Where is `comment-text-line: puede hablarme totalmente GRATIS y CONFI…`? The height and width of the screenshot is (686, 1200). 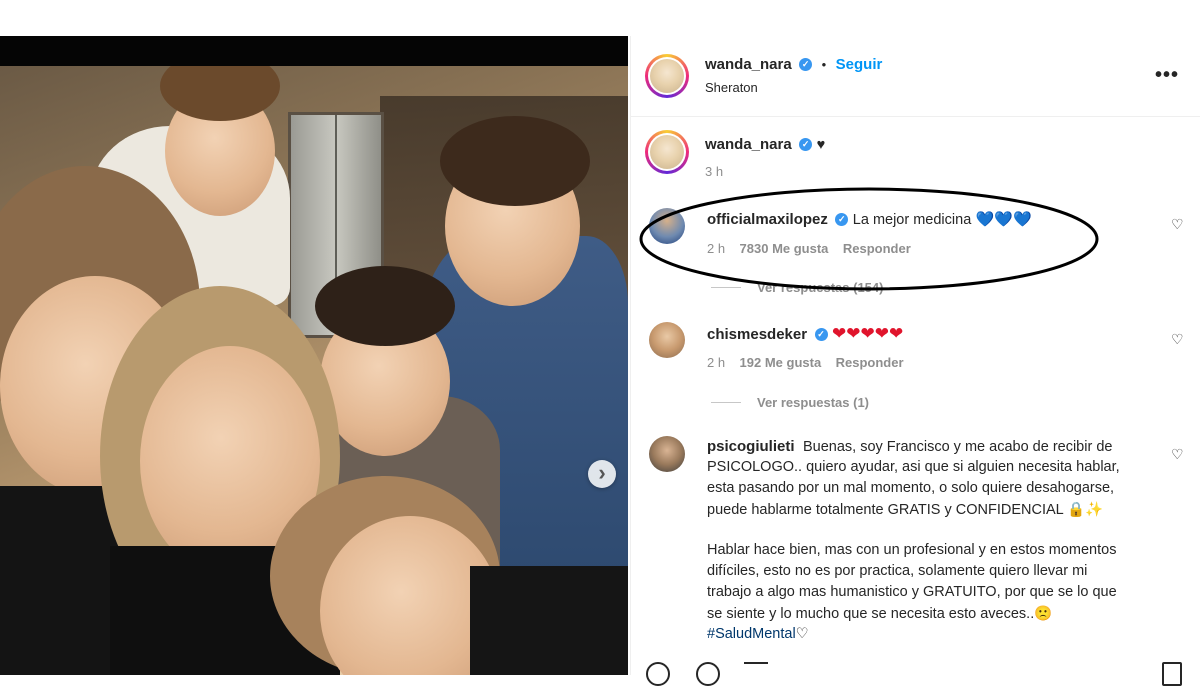 comment-text-line: puede hablarme totalmente GRATIS y CONFI… is located at coordinates (905, 510).